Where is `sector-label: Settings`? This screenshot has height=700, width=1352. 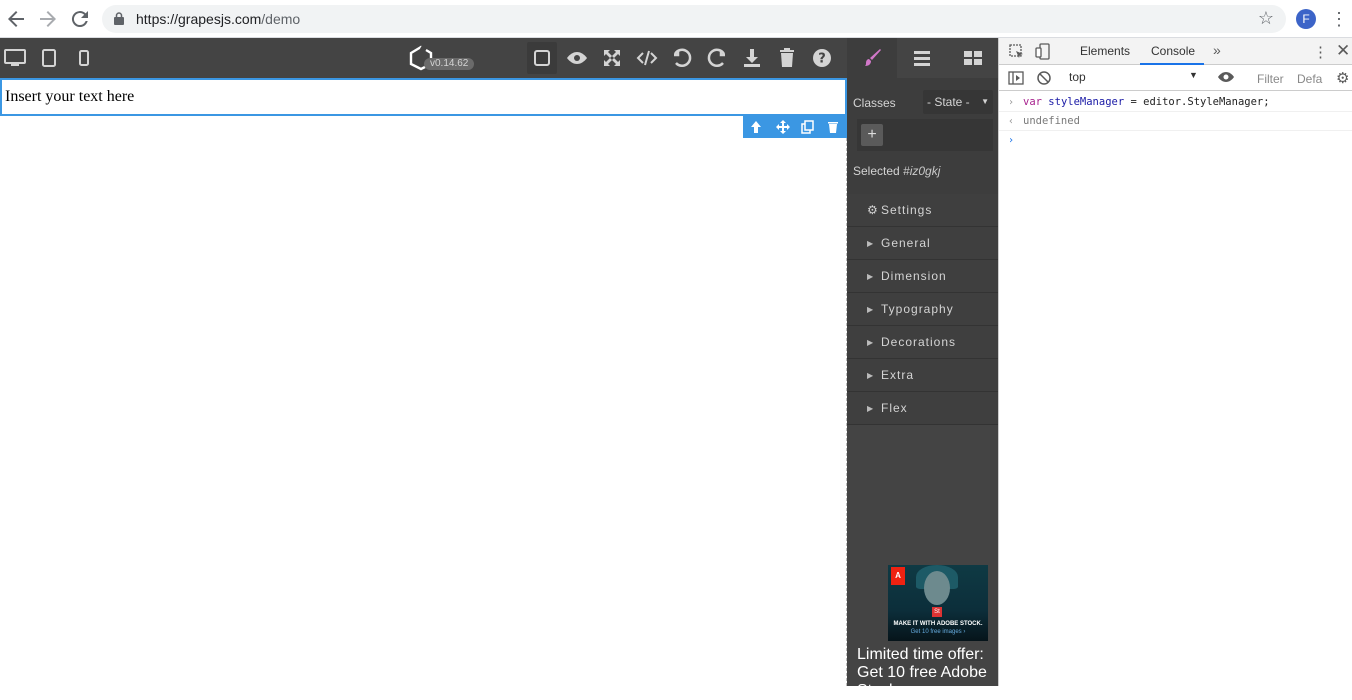
sector-label: Settings is located at coordinates (907, 210).